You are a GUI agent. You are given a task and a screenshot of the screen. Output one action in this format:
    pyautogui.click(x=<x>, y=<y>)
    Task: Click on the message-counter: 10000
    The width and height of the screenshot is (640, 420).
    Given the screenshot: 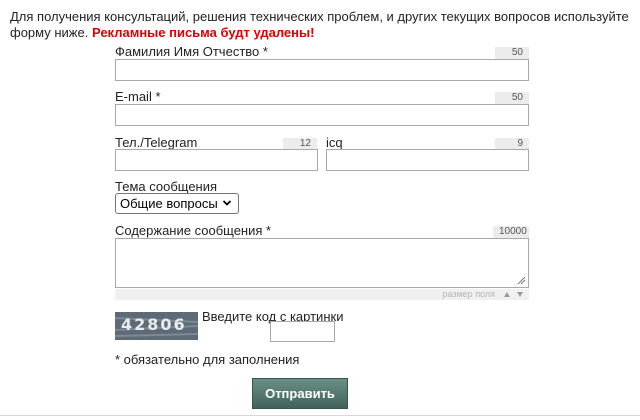 What is the action you would take?
    pyautogui.click(x=511, y=232)
    